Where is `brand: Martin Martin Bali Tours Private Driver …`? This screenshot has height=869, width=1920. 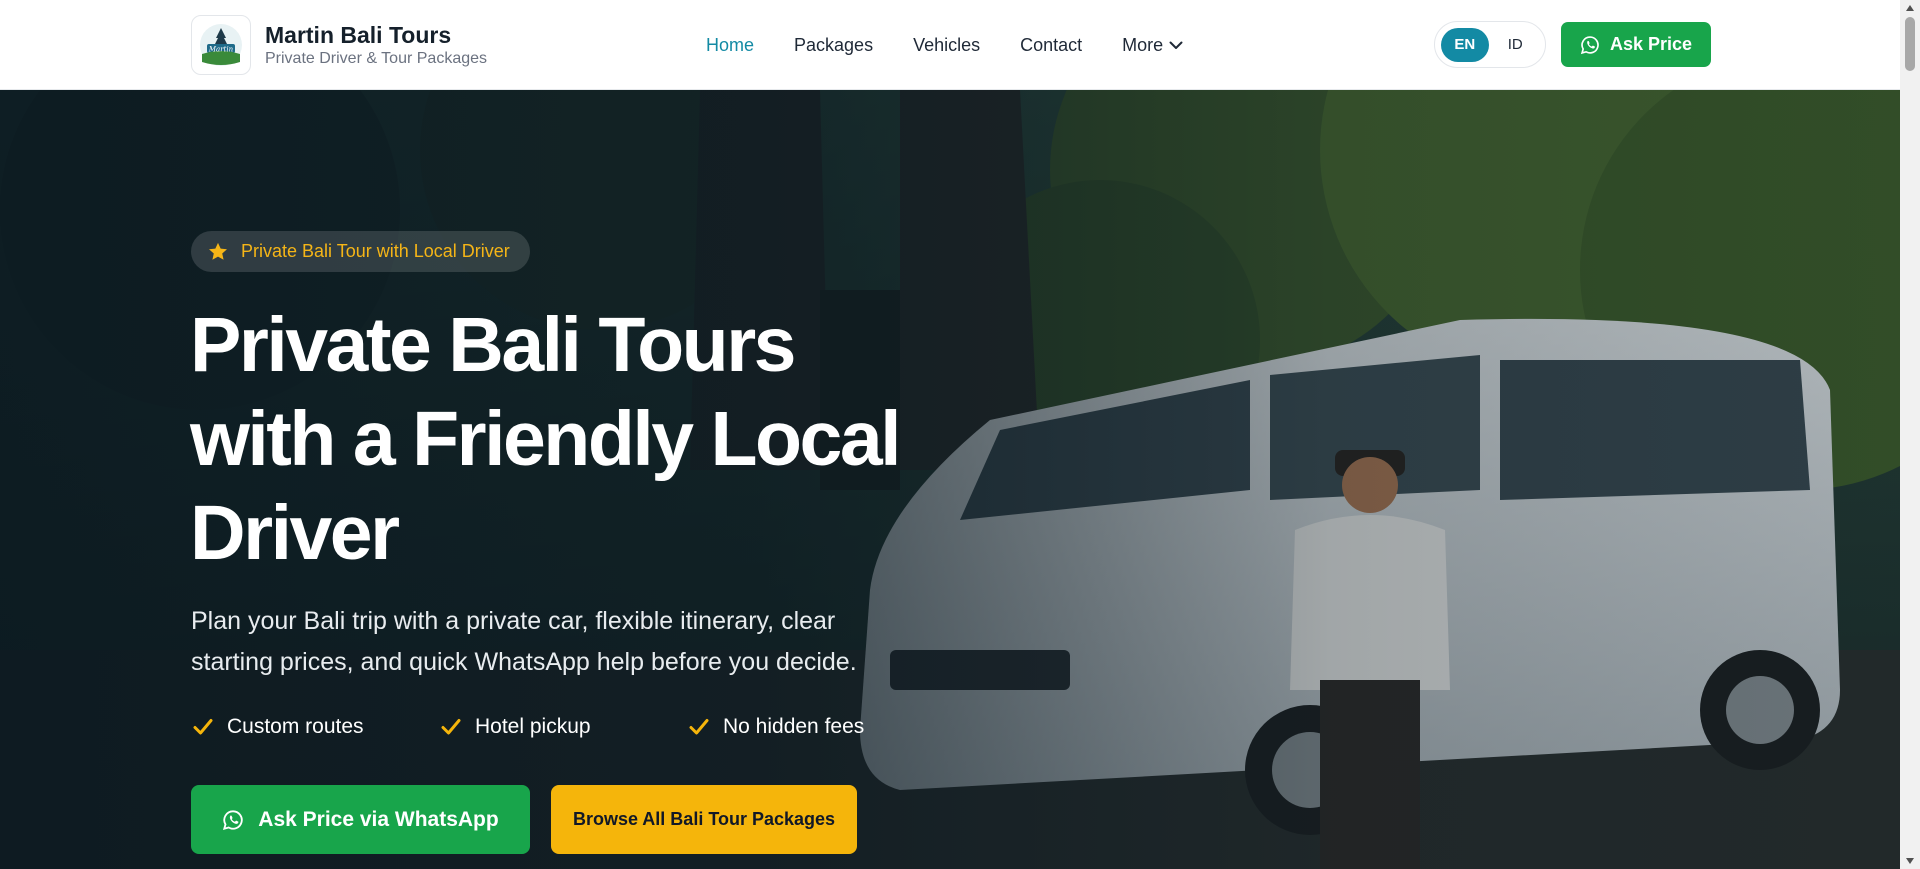 brand: Martin Martin Bali Tours Private Driver … is located at coordinates (339, 45).